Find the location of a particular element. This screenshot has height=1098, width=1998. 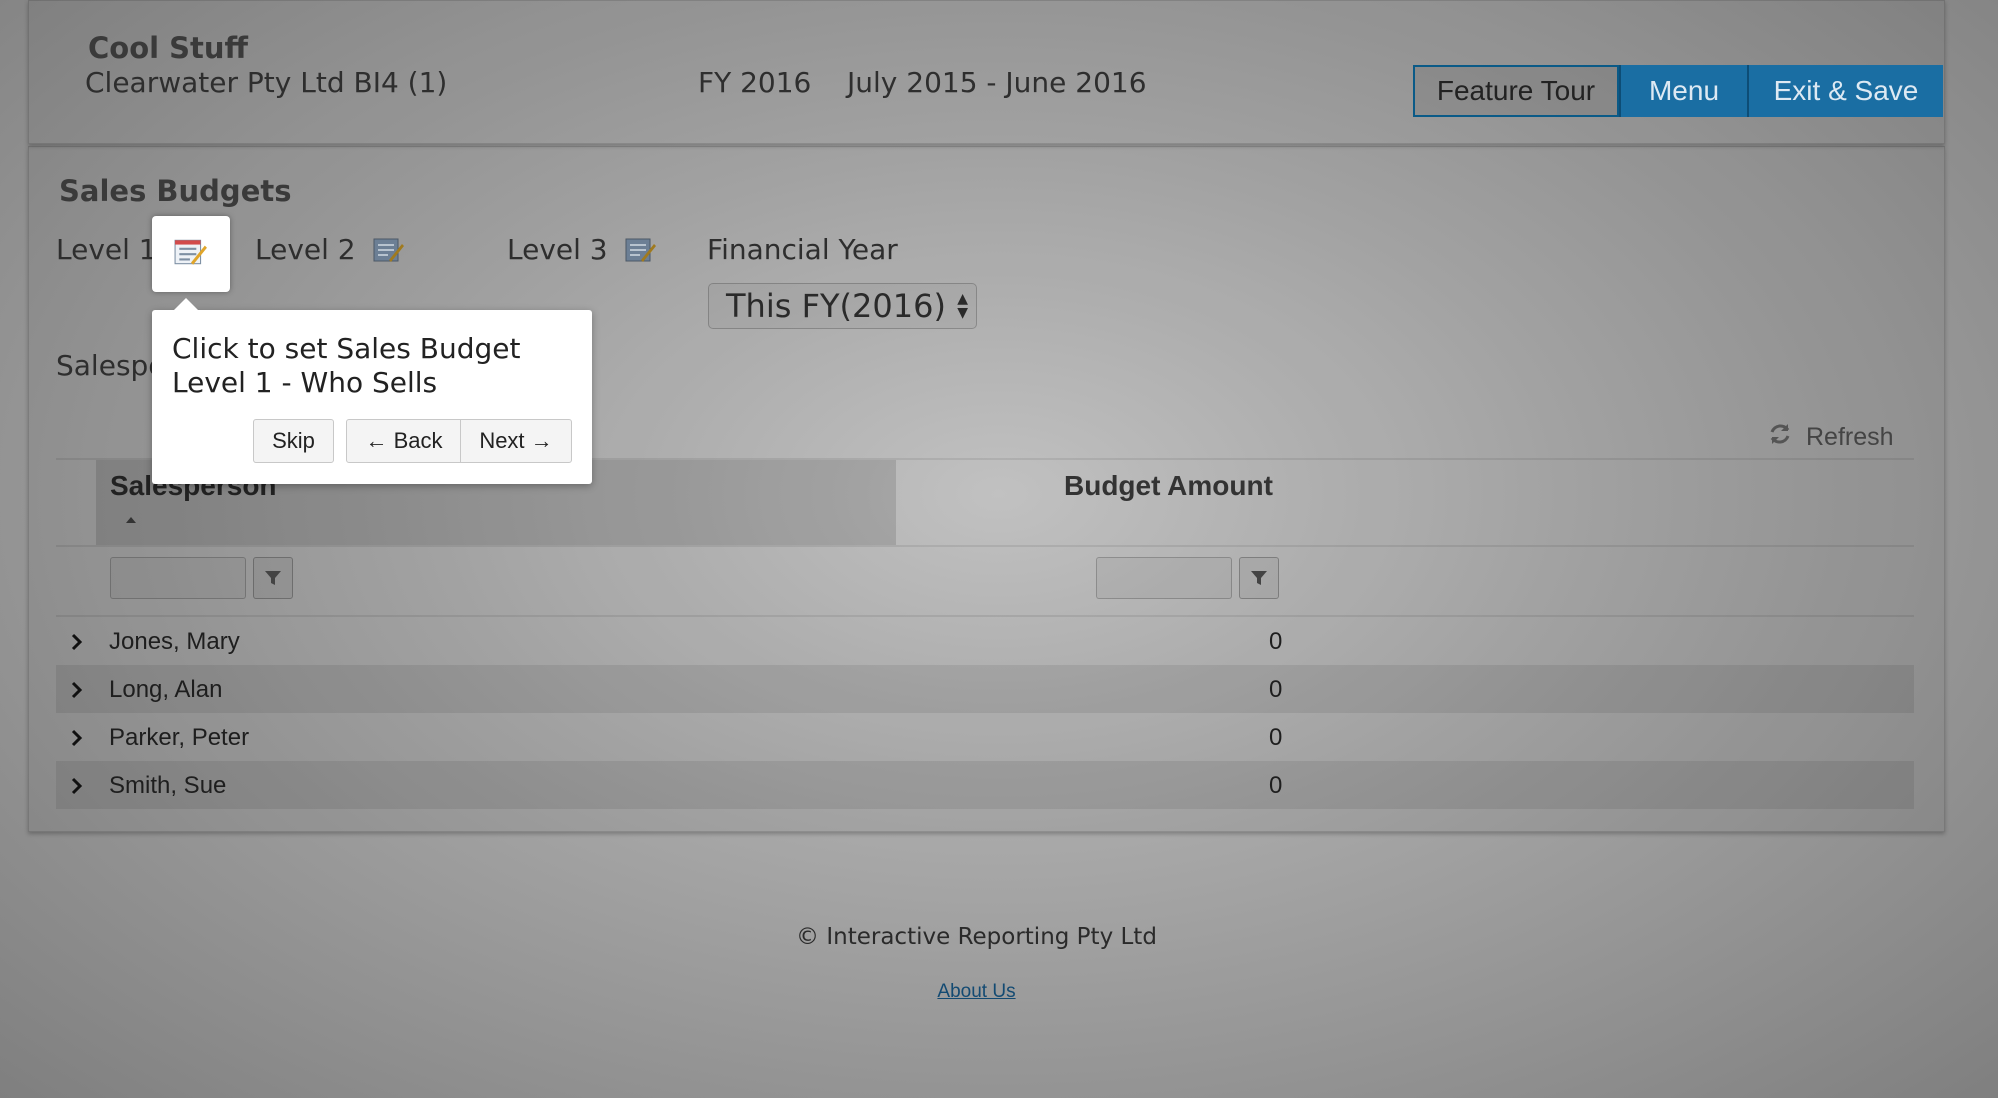

client-name: Clearwater Pty Ltd BI4 (1) is located at coordinates (266, 82).